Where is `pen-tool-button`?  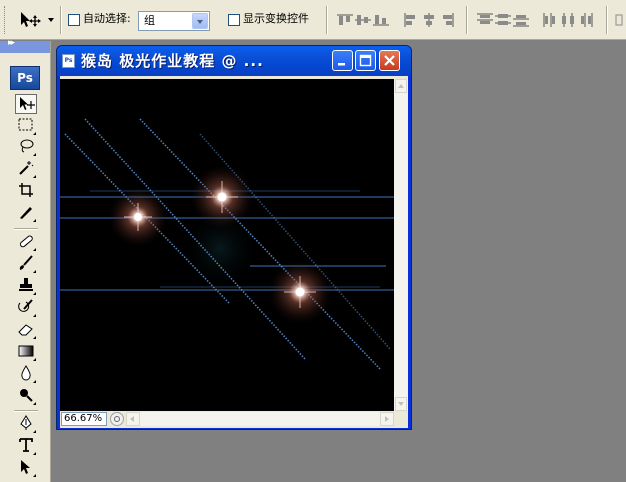 pen-tool-button is located at coordinates (26, 424).